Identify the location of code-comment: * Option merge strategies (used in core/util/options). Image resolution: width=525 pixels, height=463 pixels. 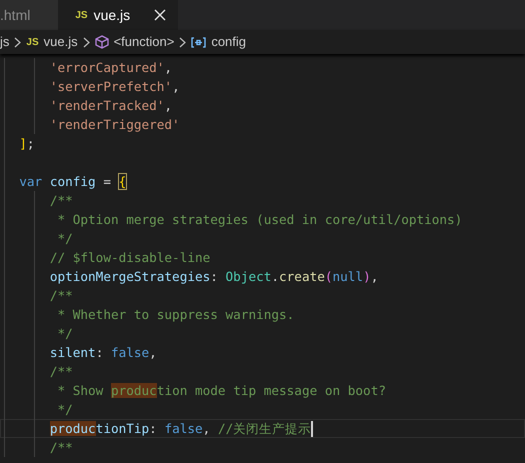
(259, 219).